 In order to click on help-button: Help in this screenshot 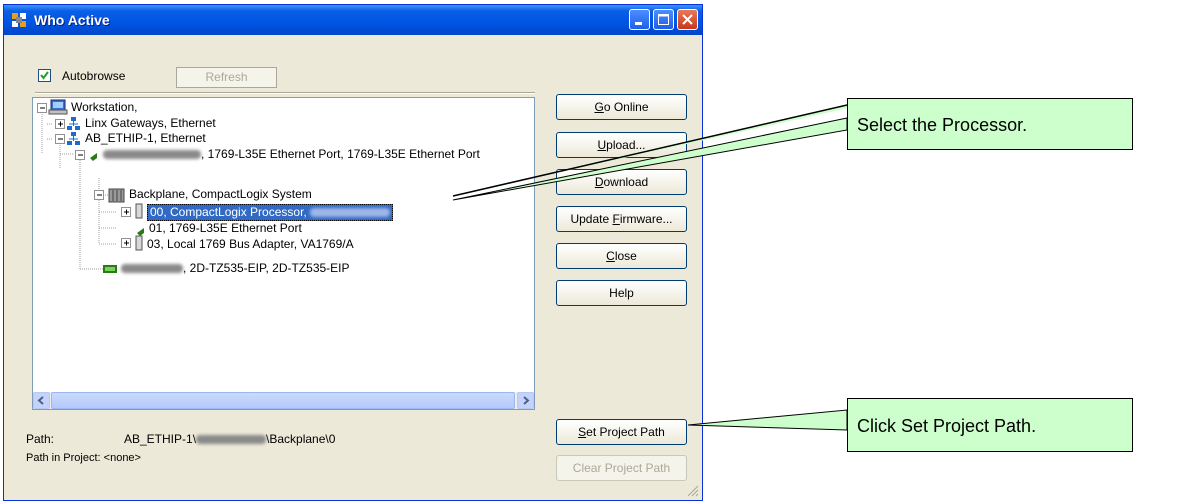, I will do `click(621, 293)`.